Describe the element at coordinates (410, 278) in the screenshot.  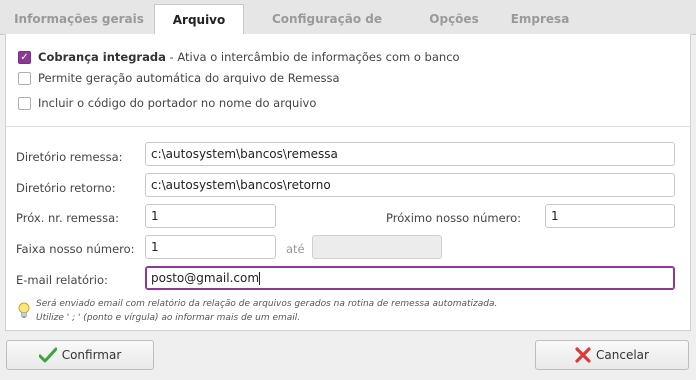
I see `email-input: posto@gmail.com` at that location.